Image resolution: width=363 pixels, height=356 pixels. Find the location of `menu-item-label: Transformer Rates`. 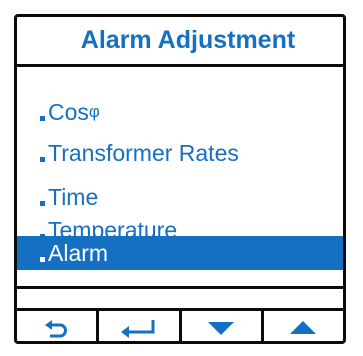

menu-item-label: Transformer Rates is located at coordinates (143, 152).